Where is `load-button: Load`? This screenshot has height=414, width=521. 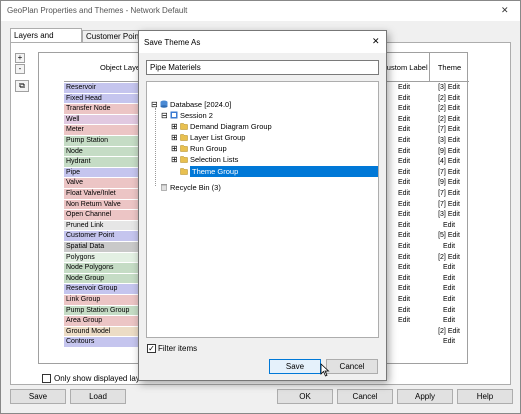 load-button: Load is located at coordinates (98, 396).